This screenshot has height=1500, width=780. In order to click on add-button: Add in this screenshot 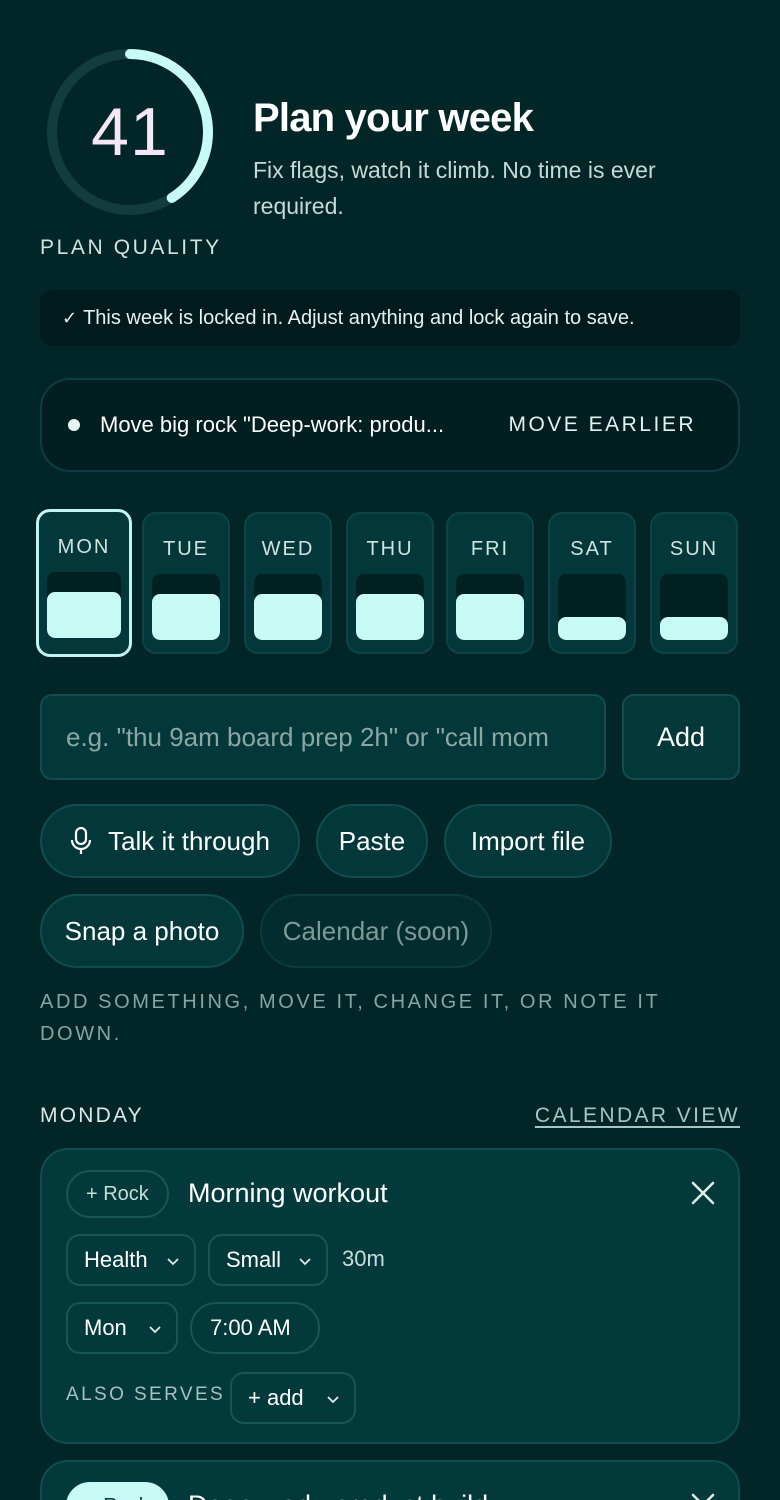, I will do `click(681, 737)`.